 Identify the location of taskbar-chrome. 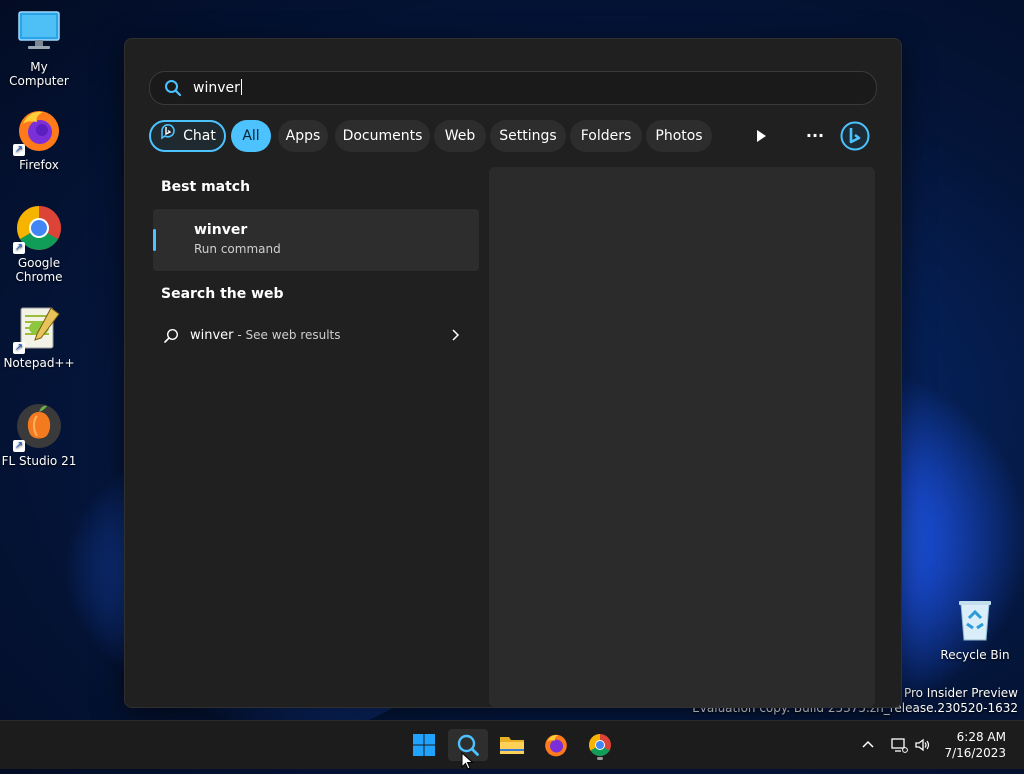
(600, 745).